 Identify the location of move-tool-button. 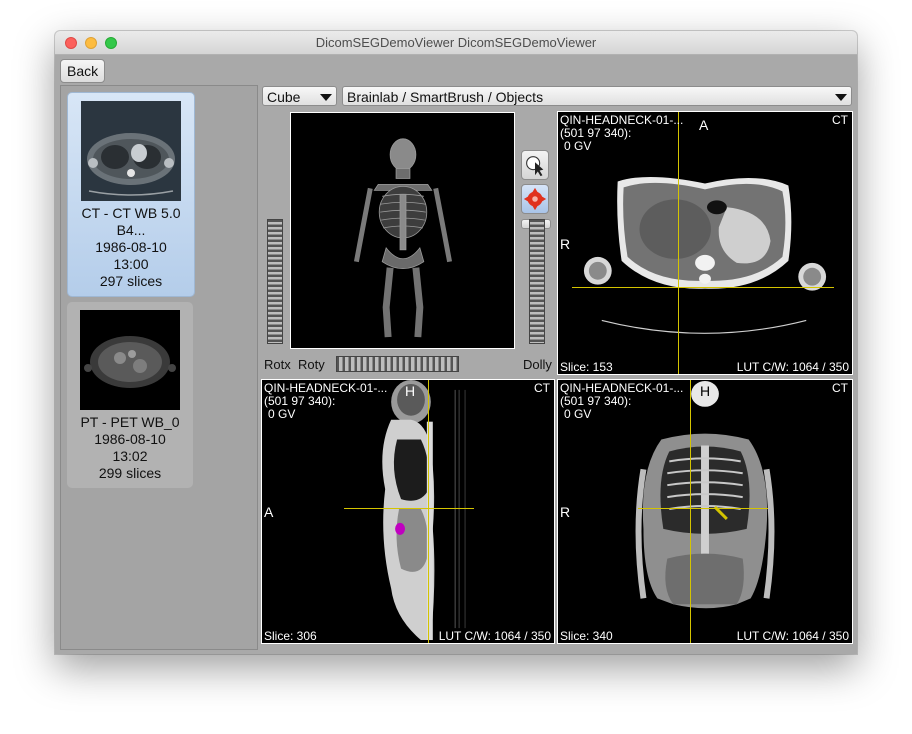
(535, 199).